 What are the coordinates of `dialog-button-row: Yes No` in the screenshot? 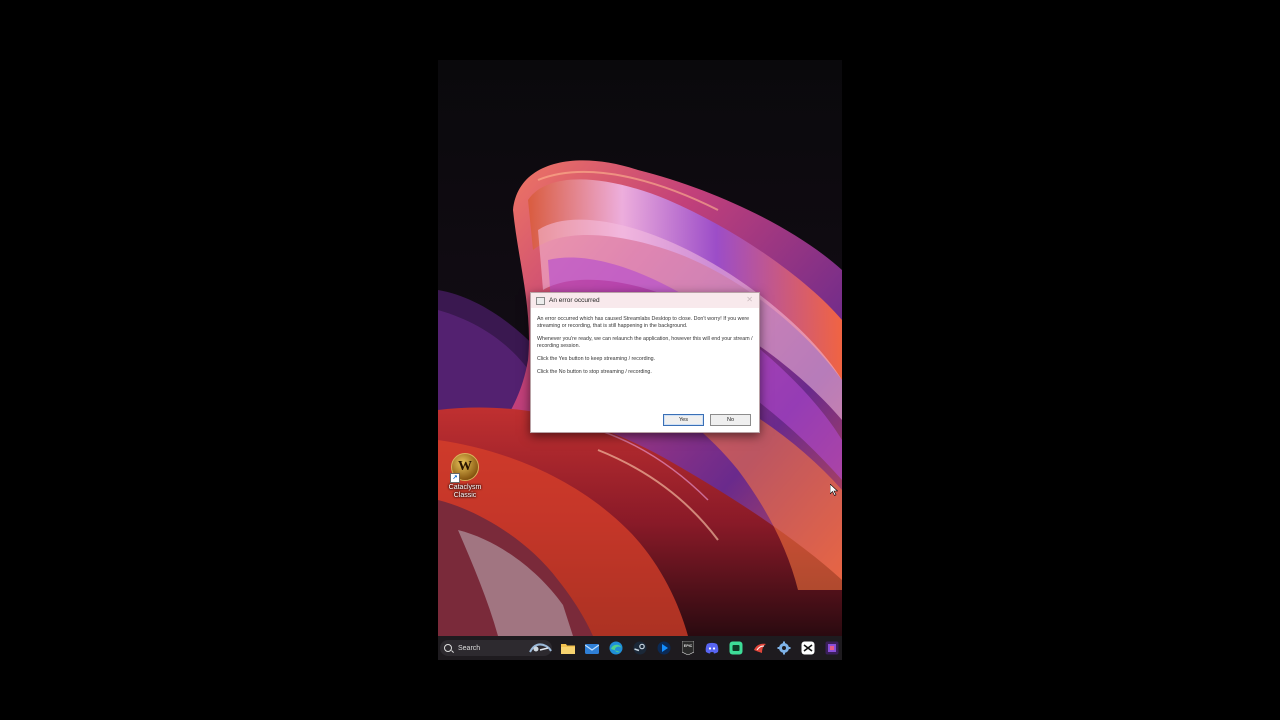 It's located at (707, 420).